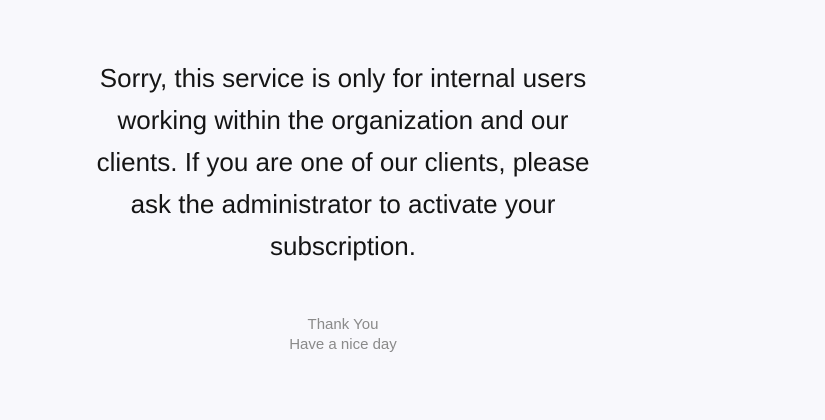 The image size is (825, 420). Describe the element at coordinates (343, 204) in the screenshot. I see `message-line: ask the administrator to activate your` at that location.